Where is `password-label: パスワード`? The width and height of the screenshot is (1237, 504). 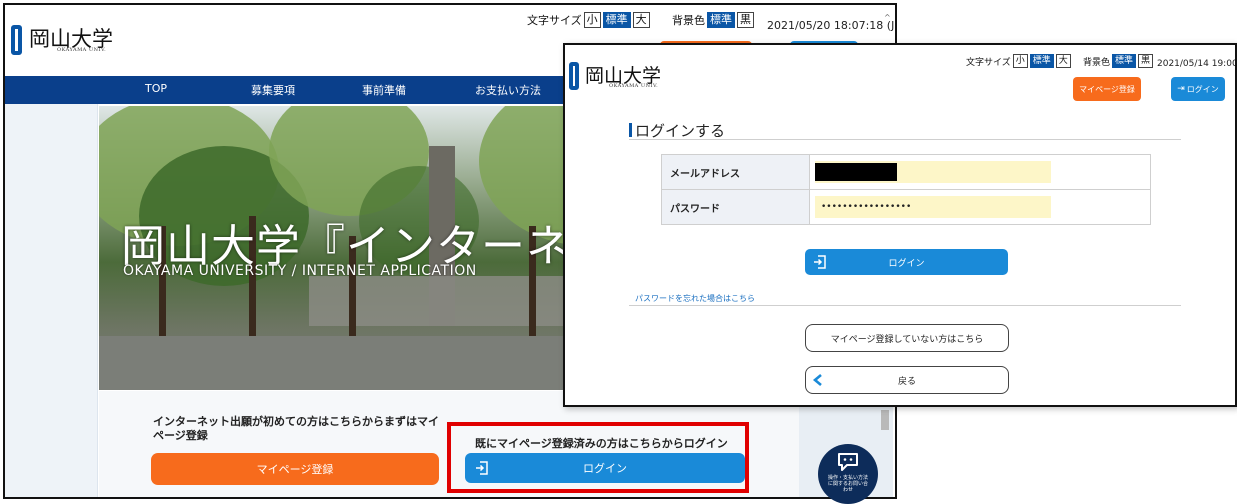 password-label: パスワード is located at coordinates (735, 207).